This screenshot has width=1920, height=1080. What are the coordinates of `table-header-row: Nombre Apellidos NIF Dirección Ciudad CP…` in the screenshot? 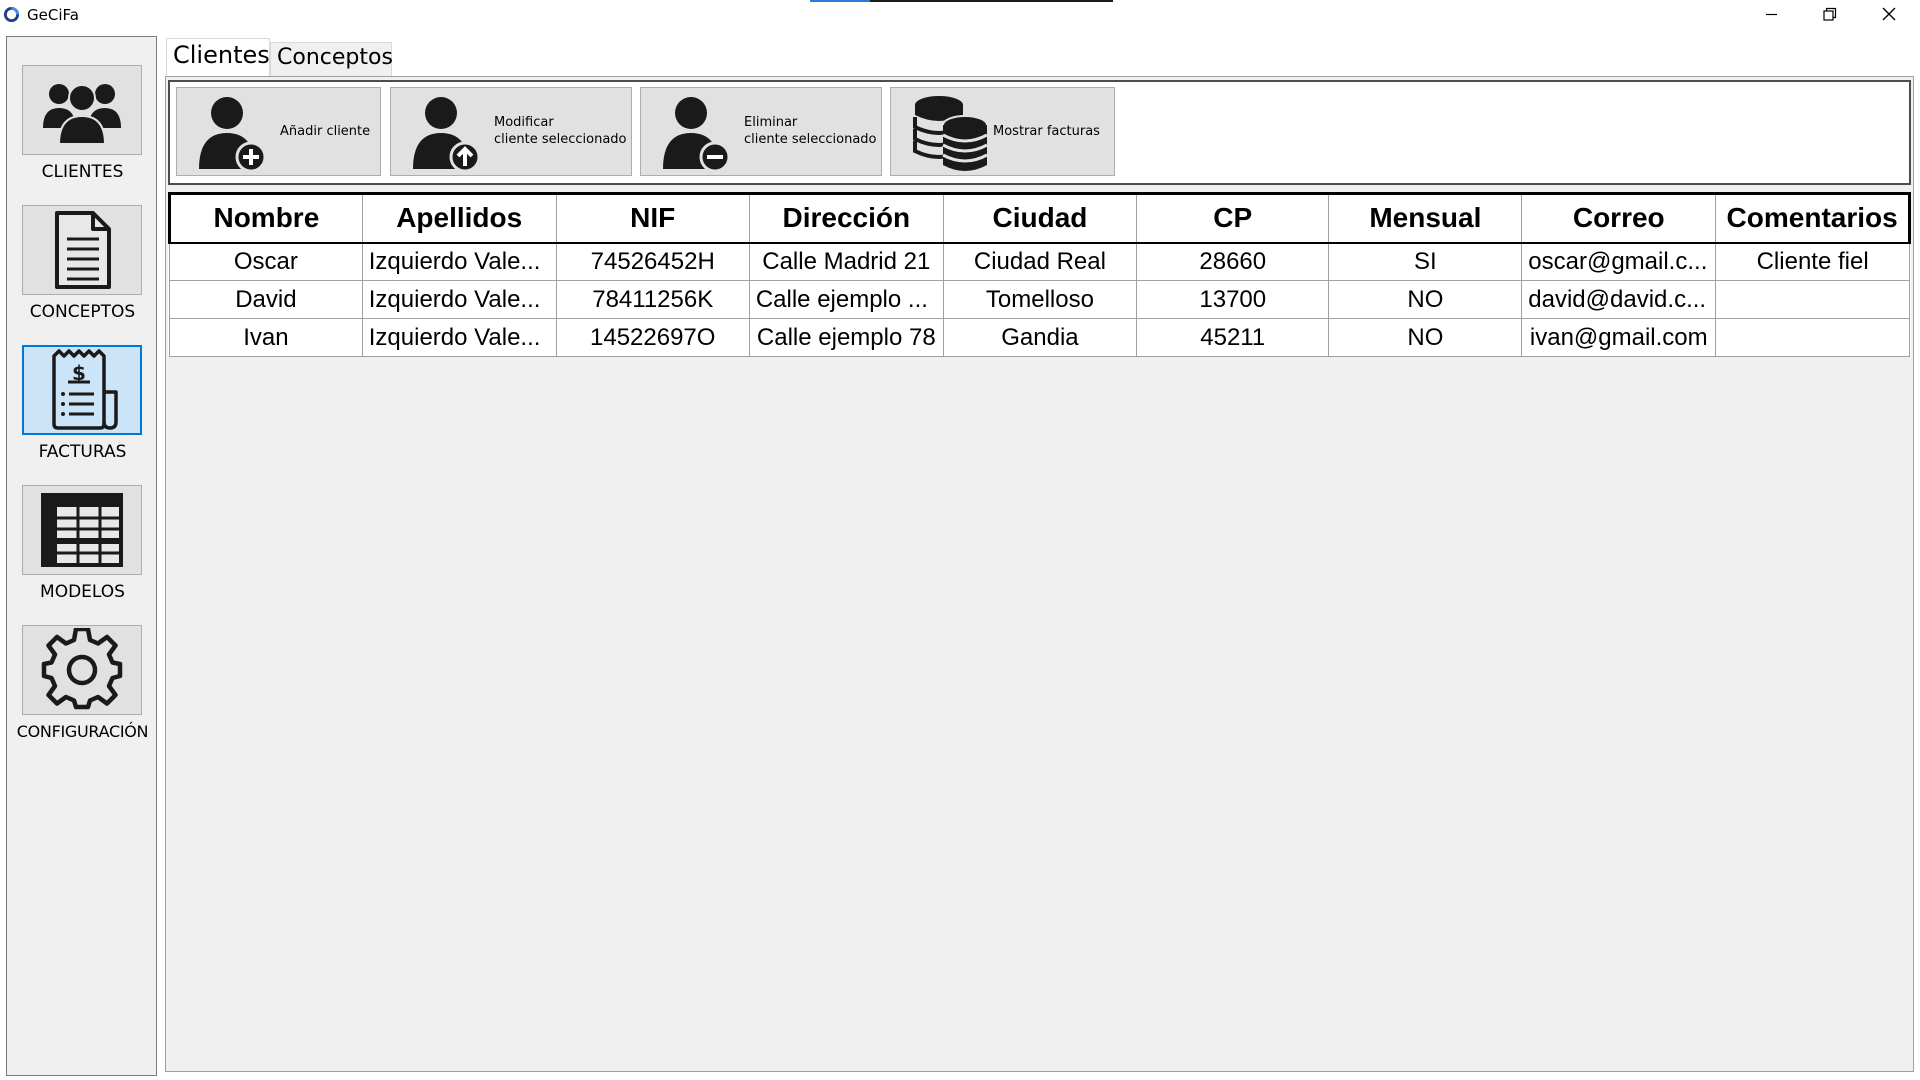 It's located at (1039, 218).